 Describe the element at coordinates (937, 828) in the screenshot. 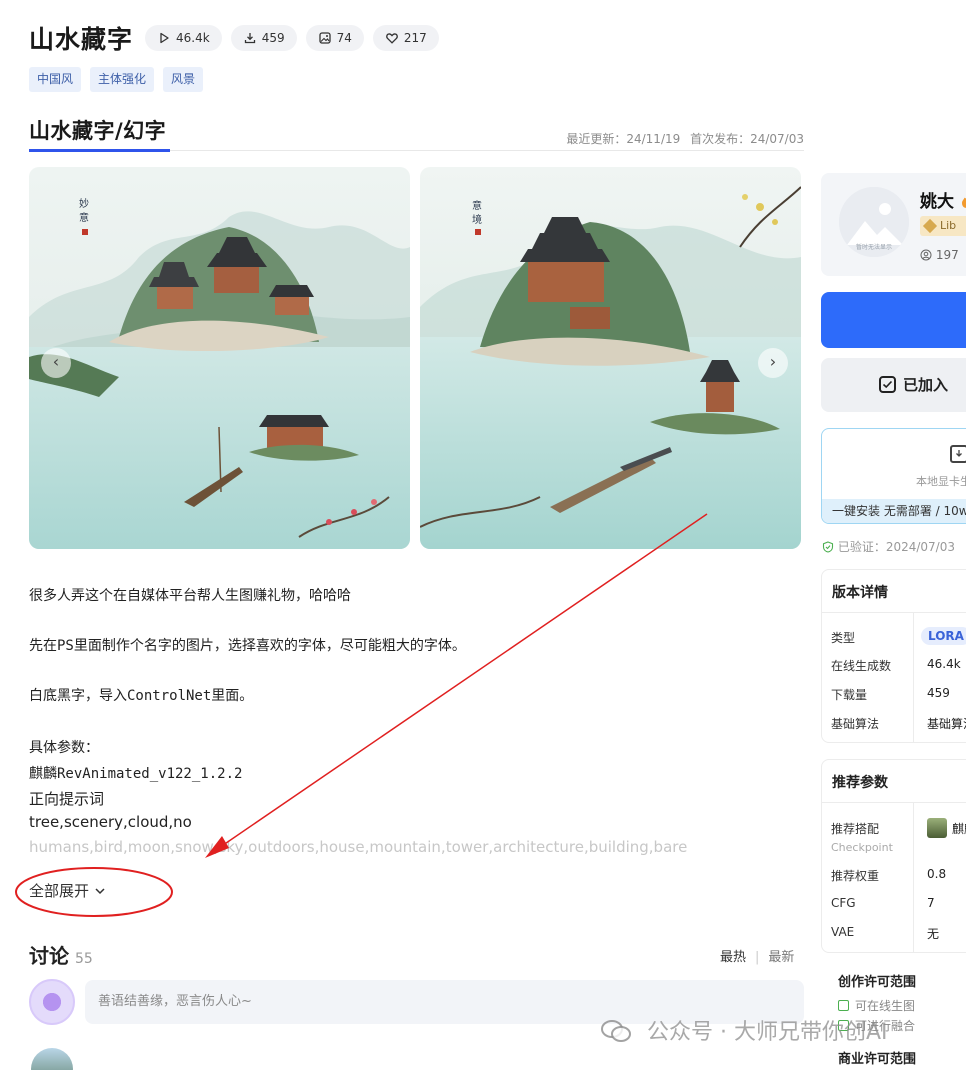

I see `checkpoint-thumbnail` at that location.